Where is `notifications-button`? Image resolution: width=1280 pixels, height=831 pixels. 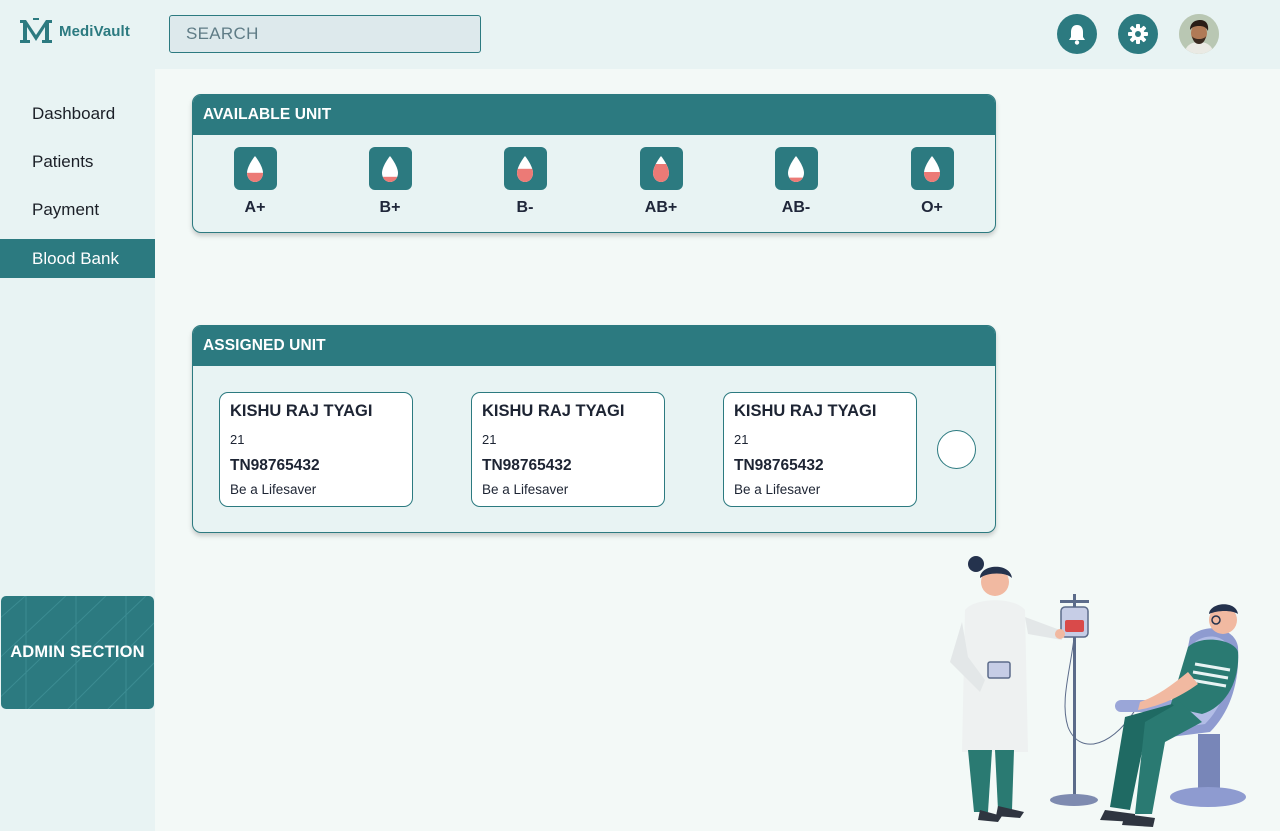
notifications-button is located at coordinates (1077, 34).